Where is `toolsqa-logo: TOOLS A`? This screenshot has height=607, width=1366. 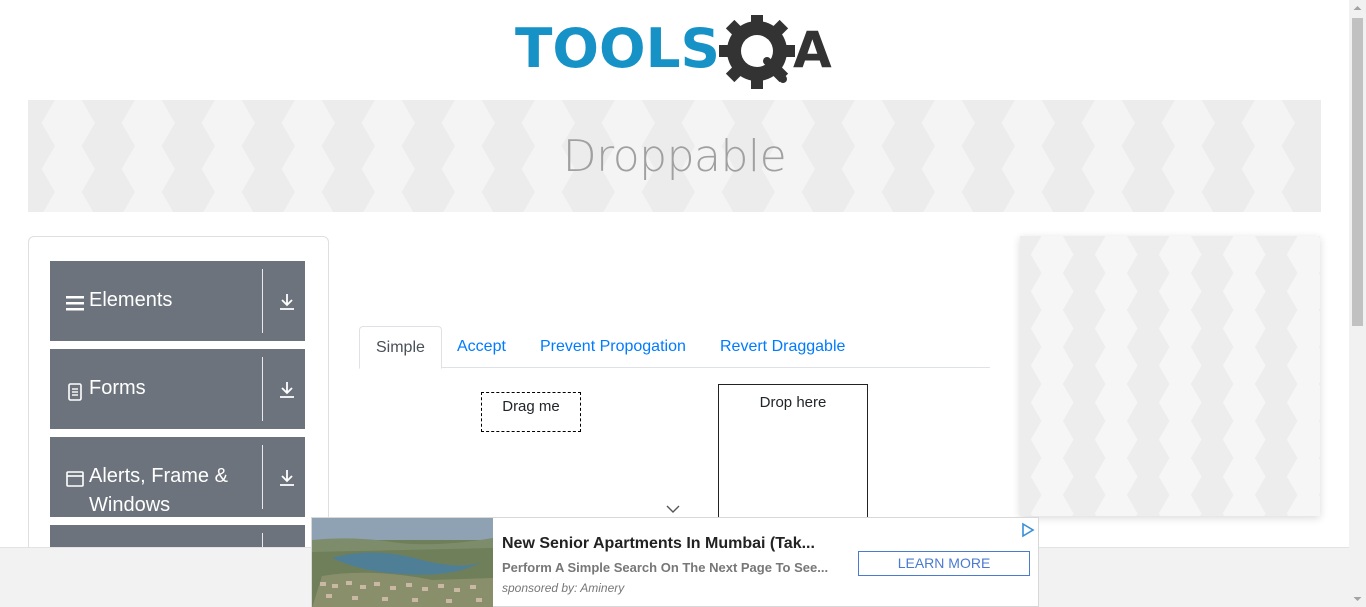 toolsqa-logo: TOOLS A is located at coordinates (677, 53).